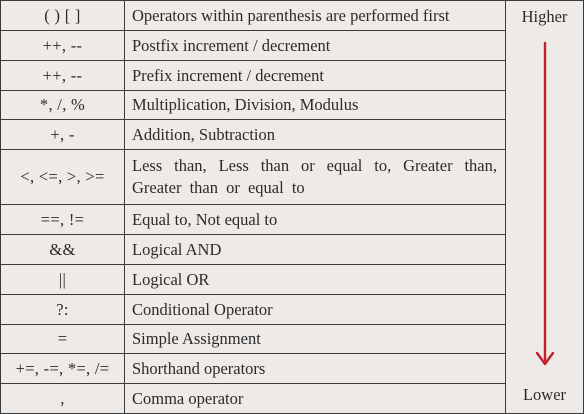 The width and height of the screenshot is (584, 414). What do you see at coordinates (62, 134) in the screenshot?
I see `operator-cell: +, -` at bounding box center [62, 134].